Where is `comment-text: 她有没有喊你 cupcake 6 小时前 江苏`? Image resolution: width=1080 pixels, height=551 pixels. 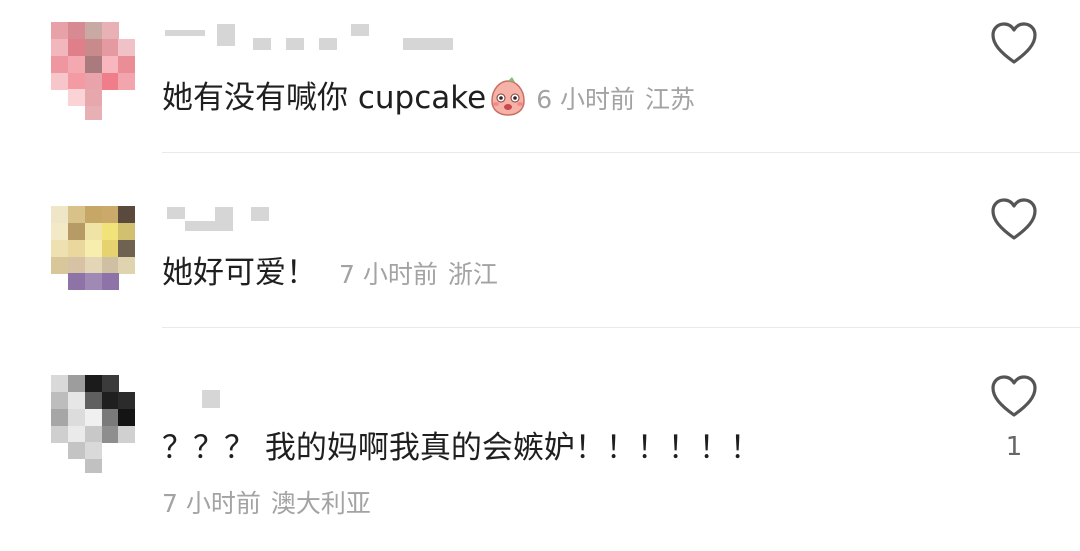
comment-text: 她有没有喊你 cupcake 6 小时前 江苏 is located at coordinates (428, 98).